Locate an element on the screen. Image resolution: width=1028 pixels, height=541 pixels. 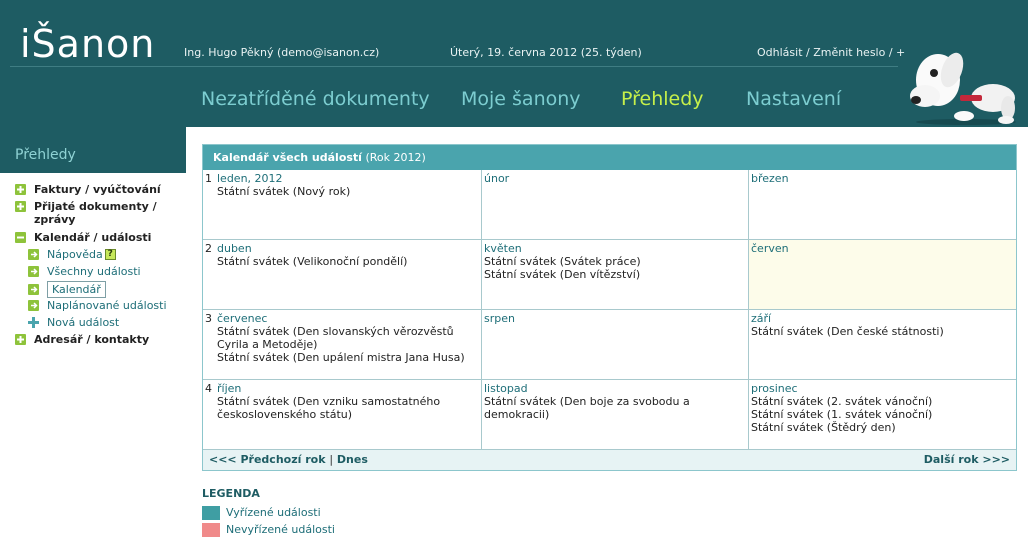
calendar-event: Státní svátek (Den vítězství) is located at coordinates (616, 274).